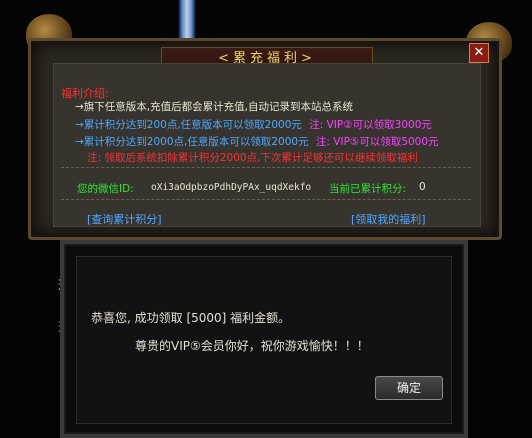 This screenshot has width=532, height=438. I want to click on query-points-button: [查询累计积分], so click(124, 219).